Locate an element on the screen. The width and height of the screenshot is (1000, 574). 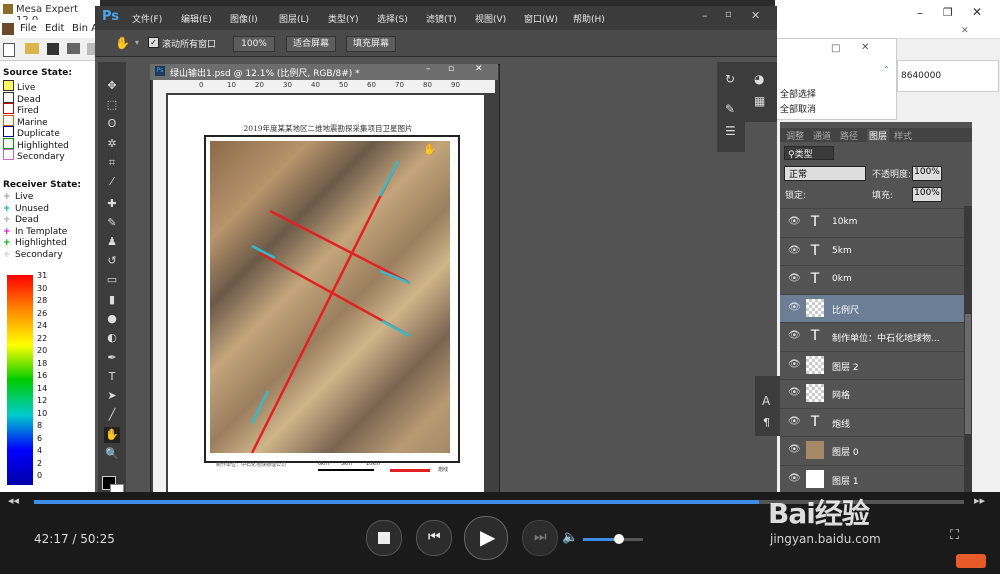
ps-menu-item: 帮助(H) is located at coordinates (589, 18).